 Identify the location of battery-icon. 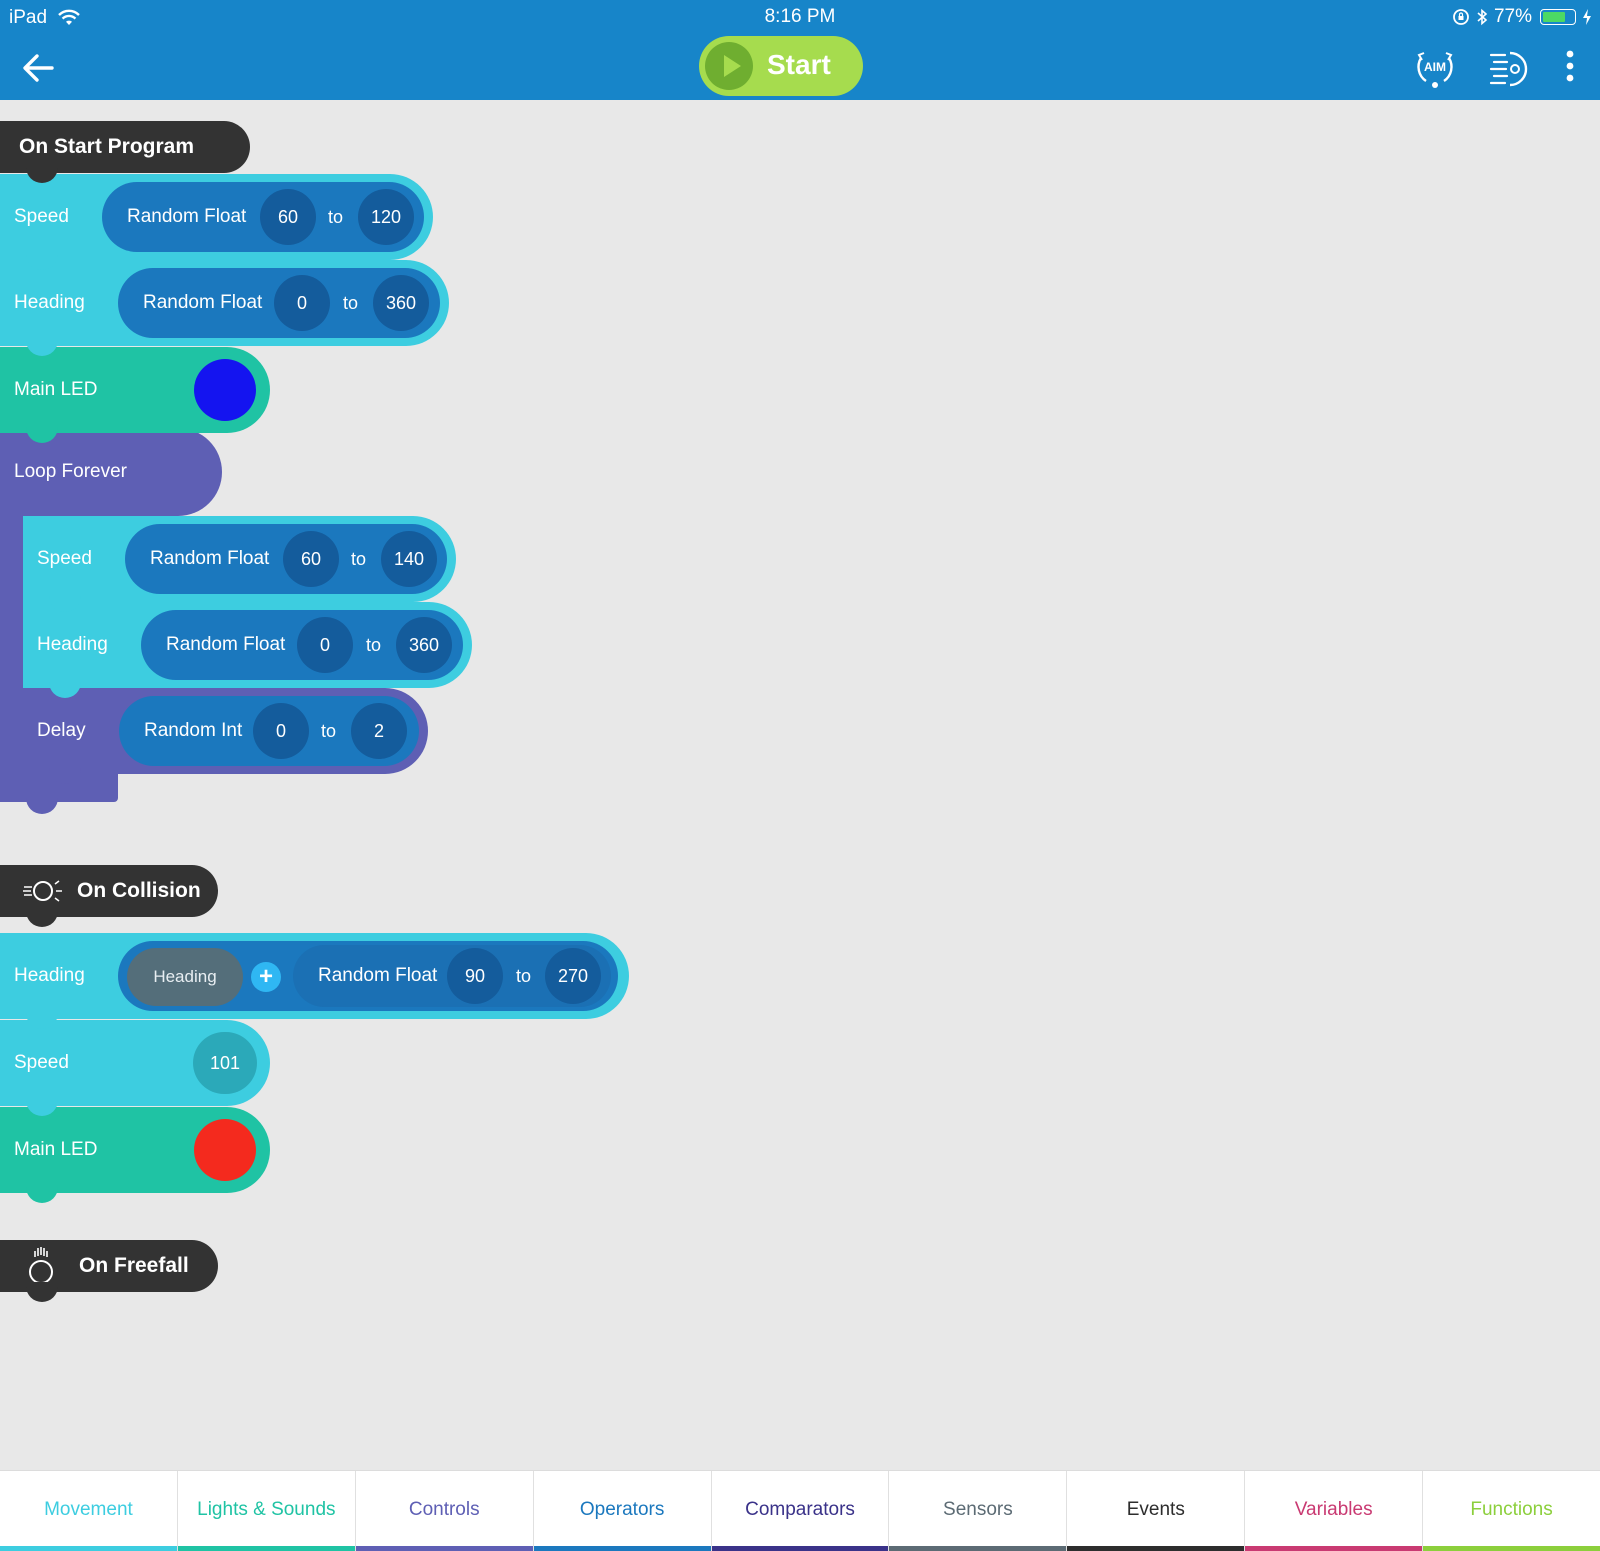
(1558, 17).